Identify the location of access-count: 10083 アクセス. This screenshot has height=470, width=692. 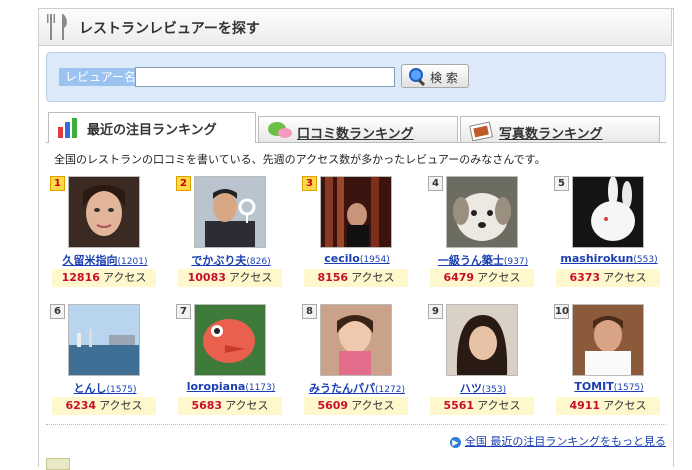
(230, 278).